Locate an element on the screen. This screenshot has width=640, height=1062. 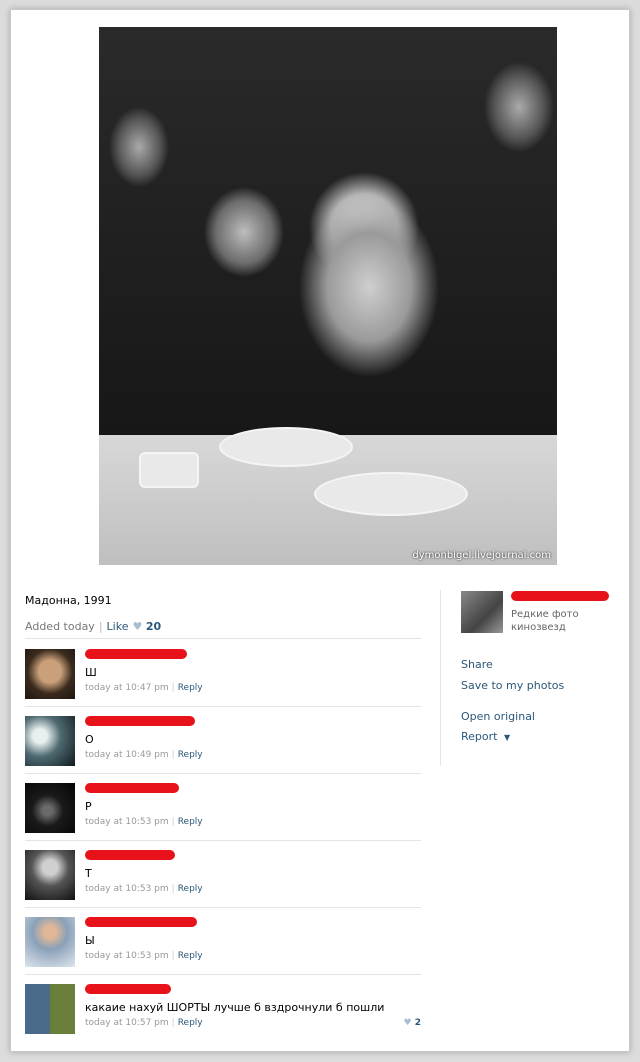
comment-text: О is located at coordinates (89, 739).